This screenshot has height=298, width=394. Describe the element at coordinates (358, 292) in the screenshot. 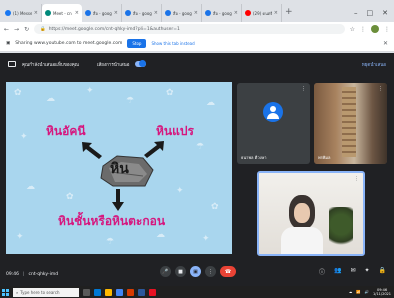

I see `wifi-icon: 📶` at that location.